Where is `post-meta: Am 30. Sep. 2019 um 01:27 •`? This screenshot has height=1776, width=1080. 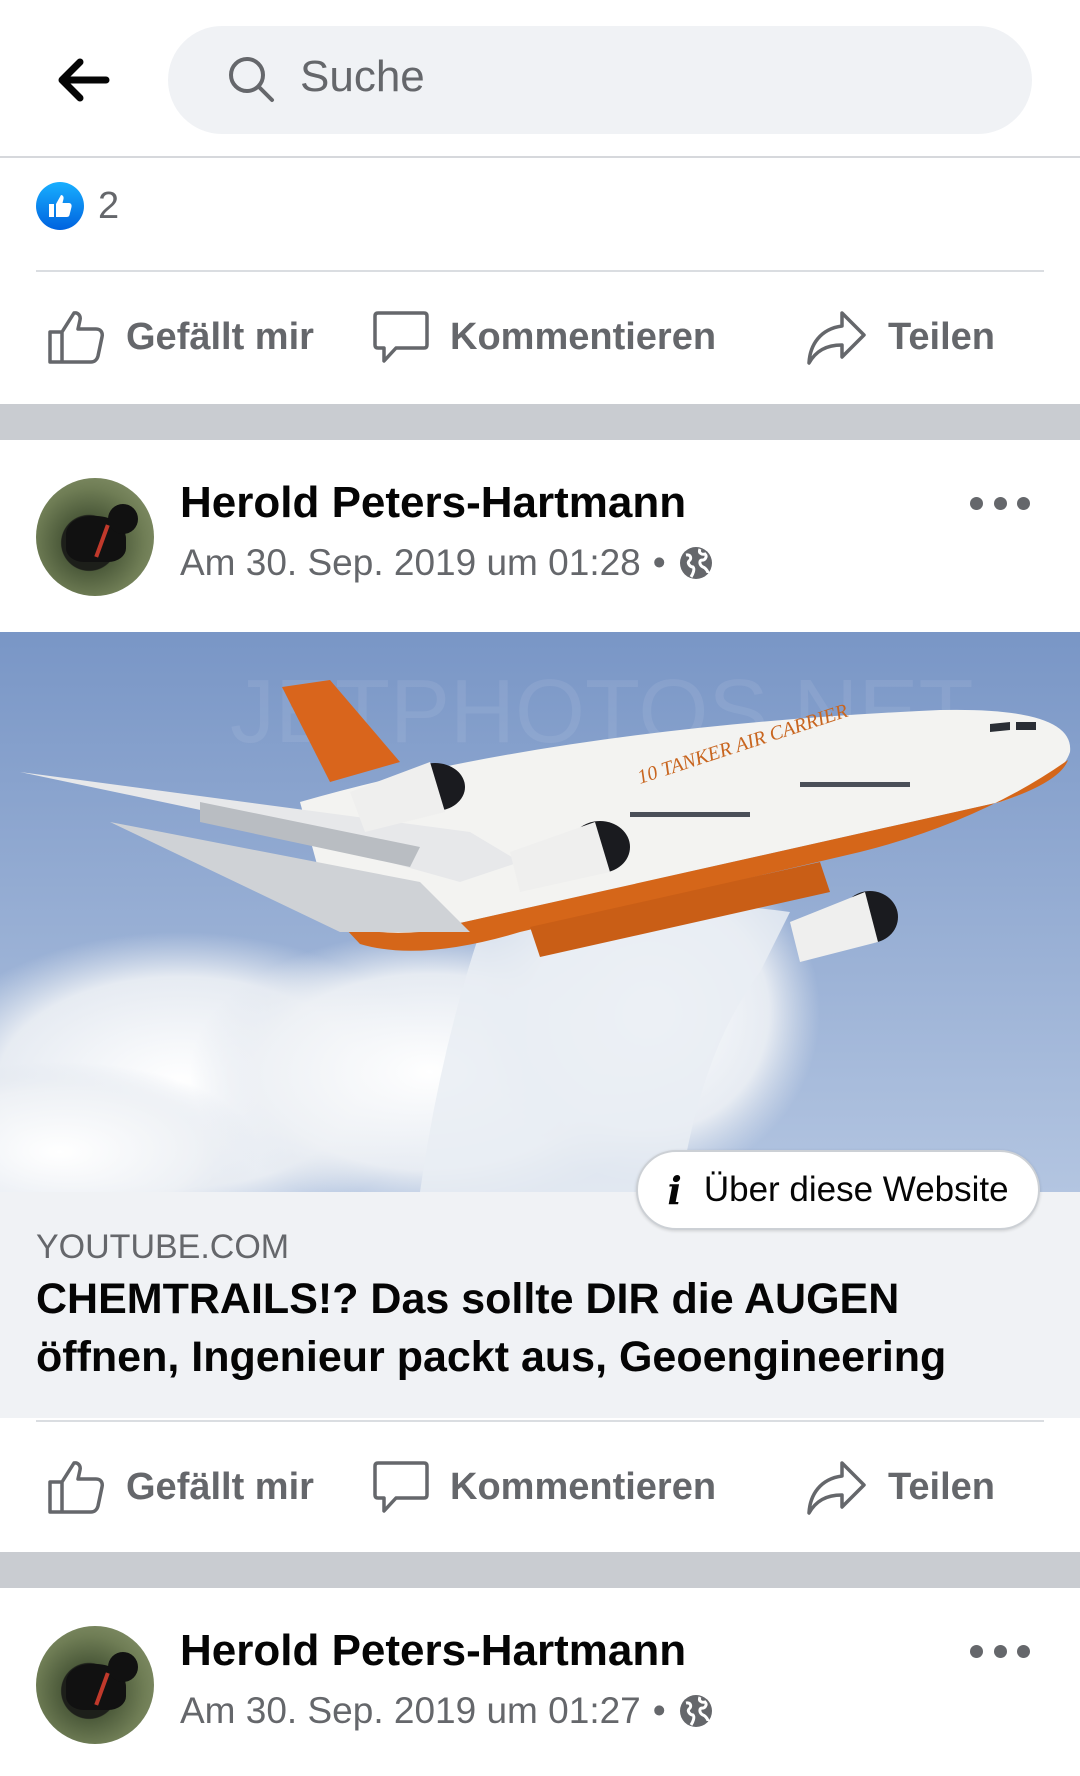 post-meta: Am 30. Sep. 2019 um 01:27 • is located at coordinates (447, 1711).